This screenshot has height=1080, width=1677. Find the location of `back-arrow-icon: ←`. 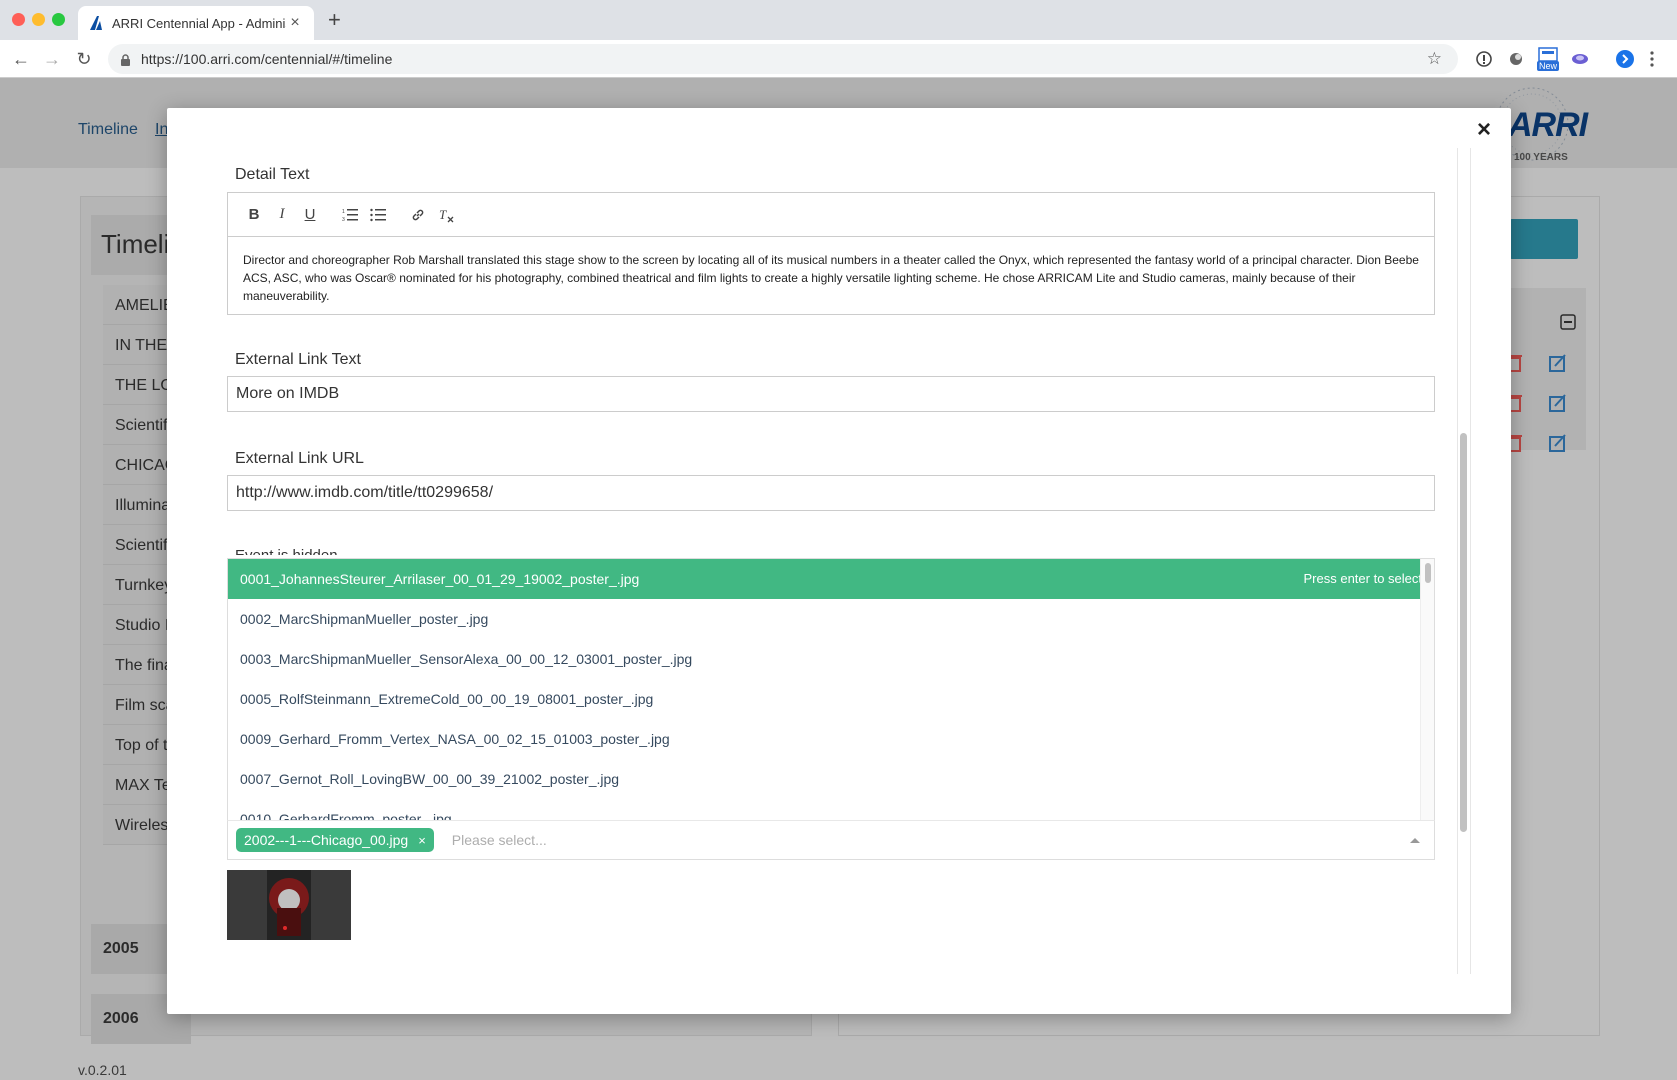

back-arrow-icon: ← is located at coordinates (21, 59).